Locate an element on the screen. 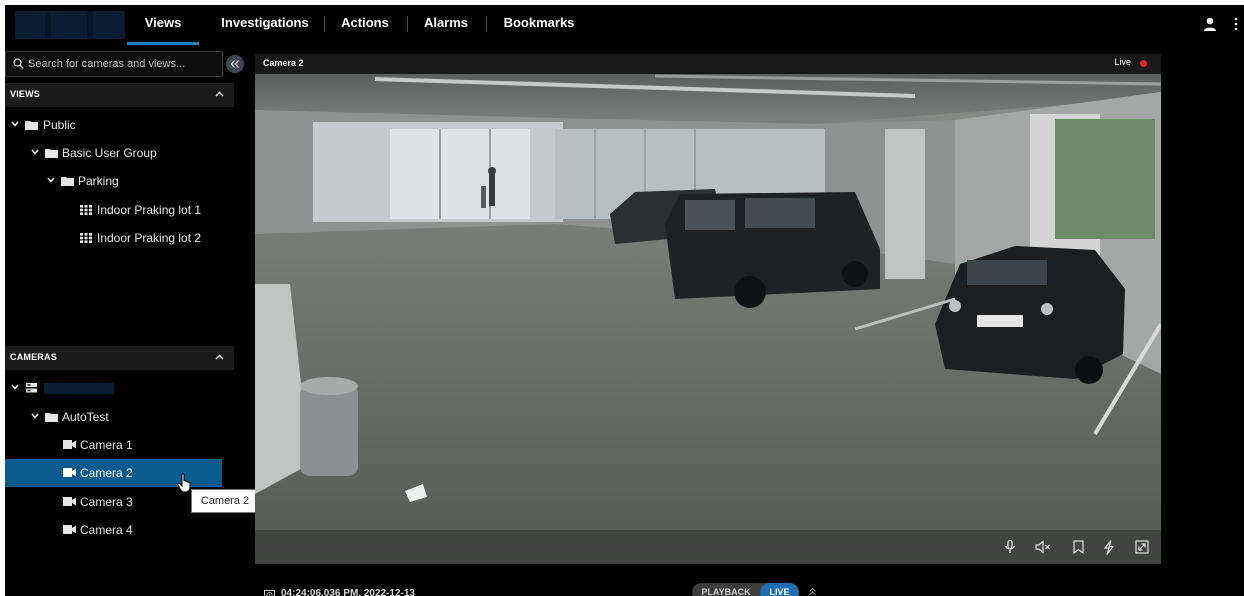 The image size is (1244, 596). tree-item-parking: Parking is located at coordinates (113, 181).